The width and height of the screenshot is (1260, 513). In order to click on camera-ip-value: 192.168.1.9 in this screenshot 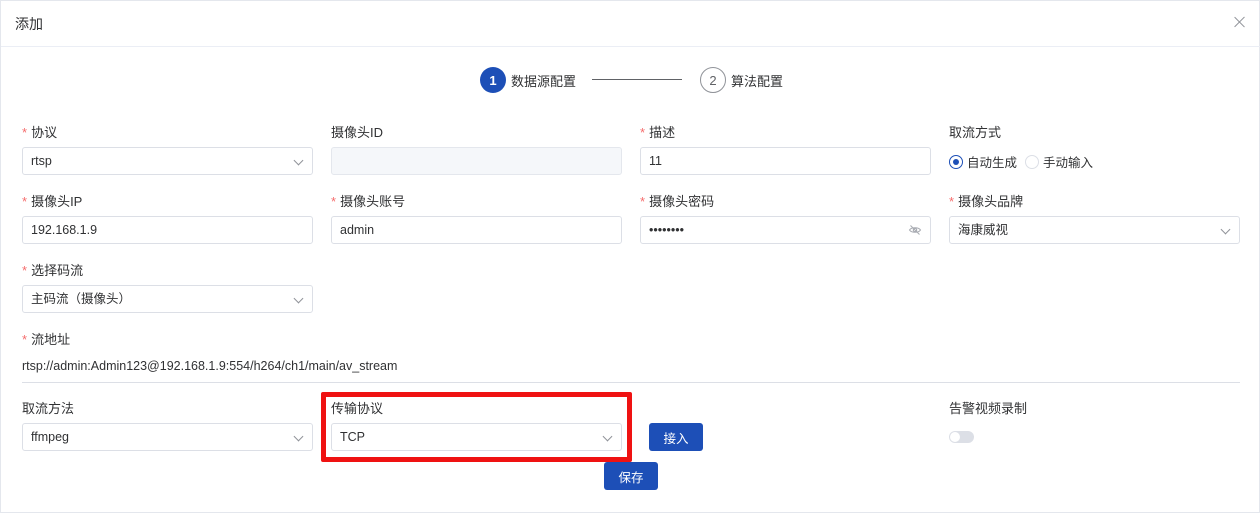, I will do `click(64, 230)`.